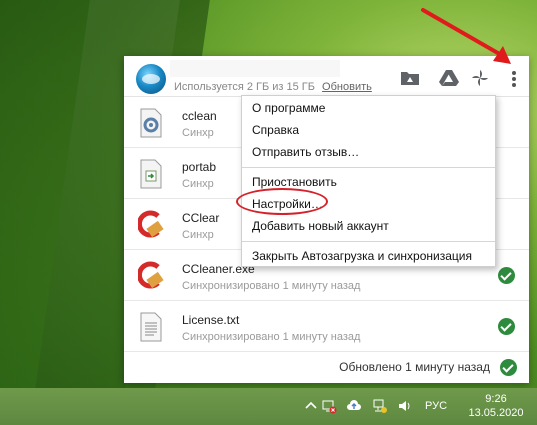 The width and height of the screenshot is (537, 425). Describe the element at coordinates (151, 123) in the screenshot. I see `settings-file-icon` at that location.